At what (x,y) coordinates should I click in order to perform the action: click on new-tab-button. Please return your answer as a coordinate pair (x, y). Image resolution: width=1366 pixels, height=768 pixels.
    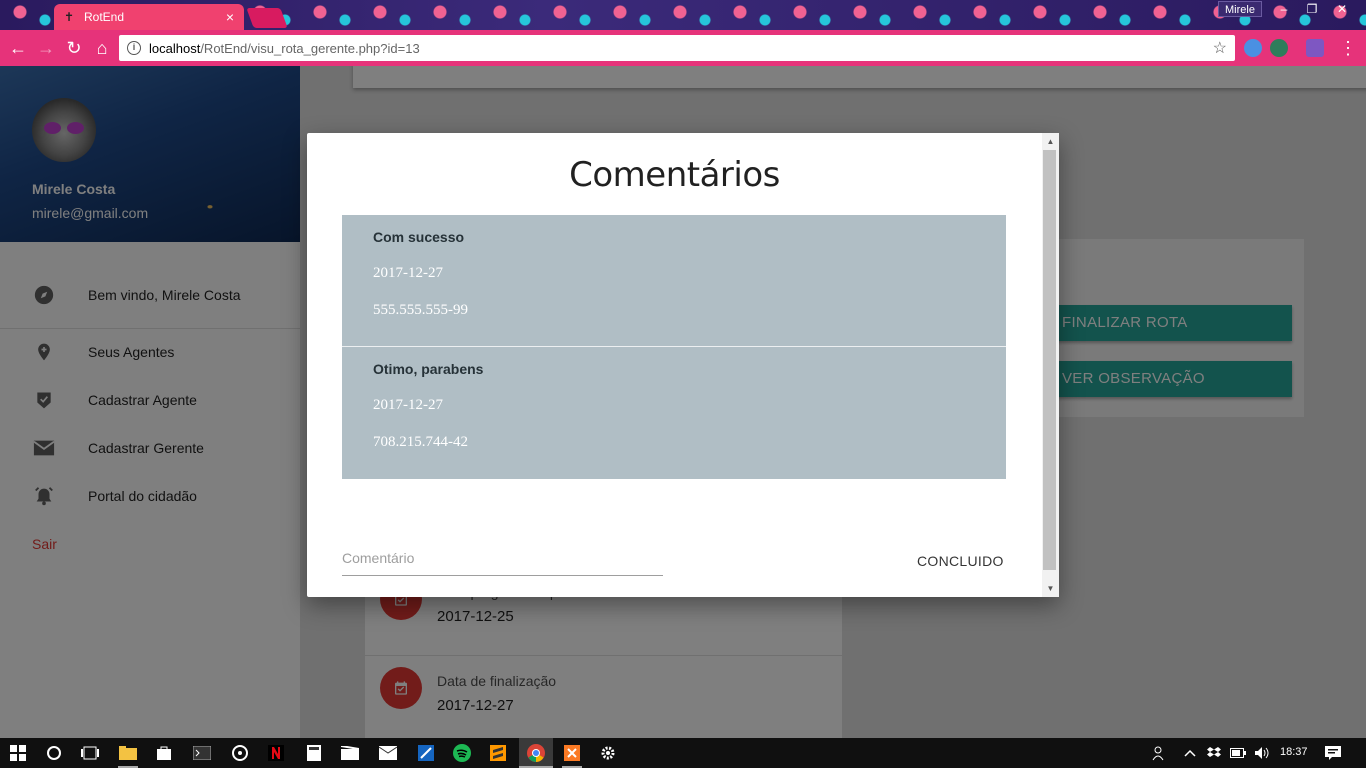
    Looking at the image, I should click on (267, 18).